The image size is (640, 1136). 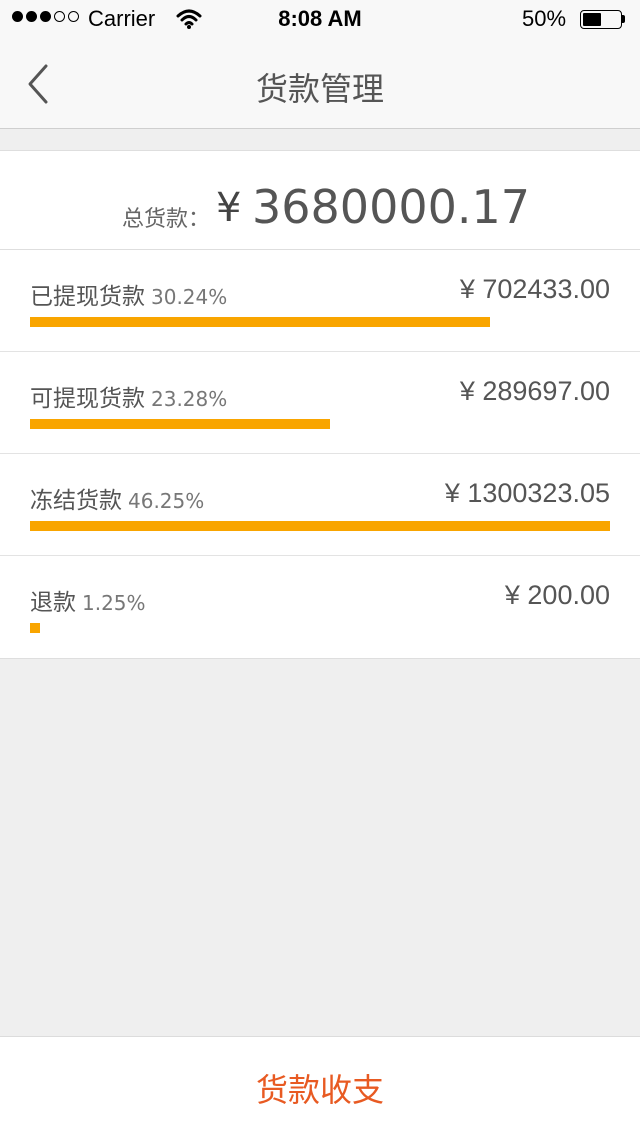 I want to click on item-percent: 46.25%, so click(x=166, y=501).